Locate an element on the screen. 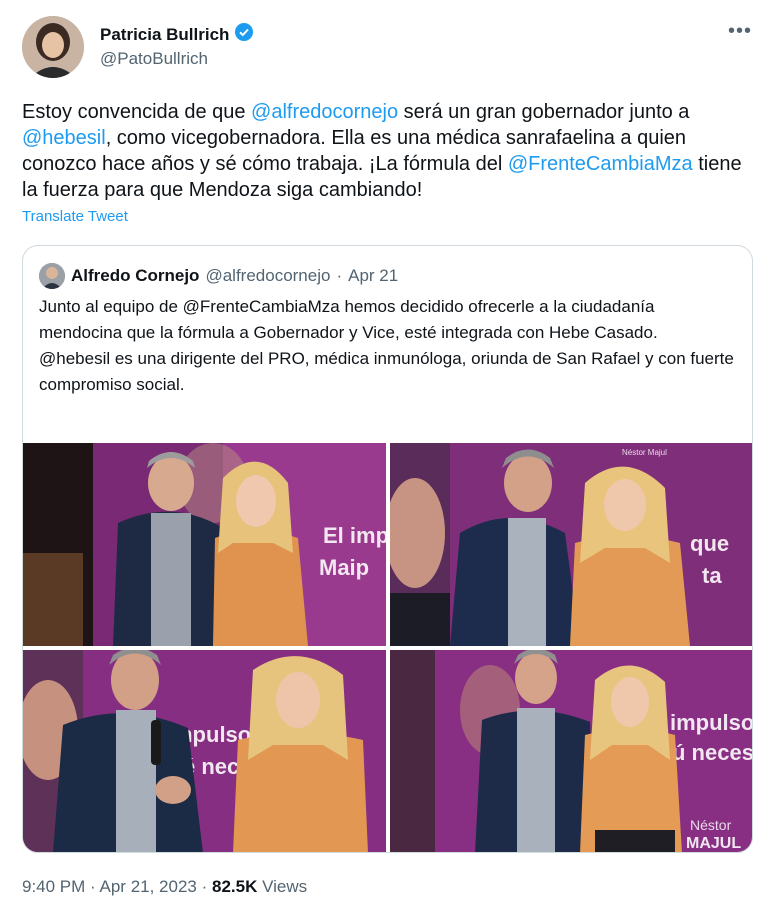  banner-text: ú necesi is located at coordinates (712, 752).